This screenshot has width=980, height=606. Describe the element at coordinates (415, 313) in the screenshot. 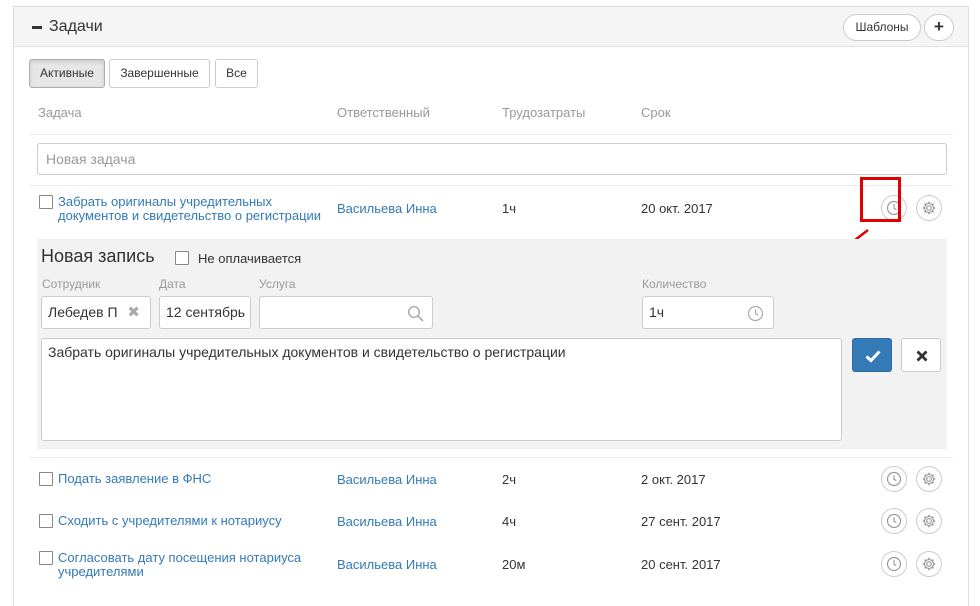

I see `search-icon` at that location.